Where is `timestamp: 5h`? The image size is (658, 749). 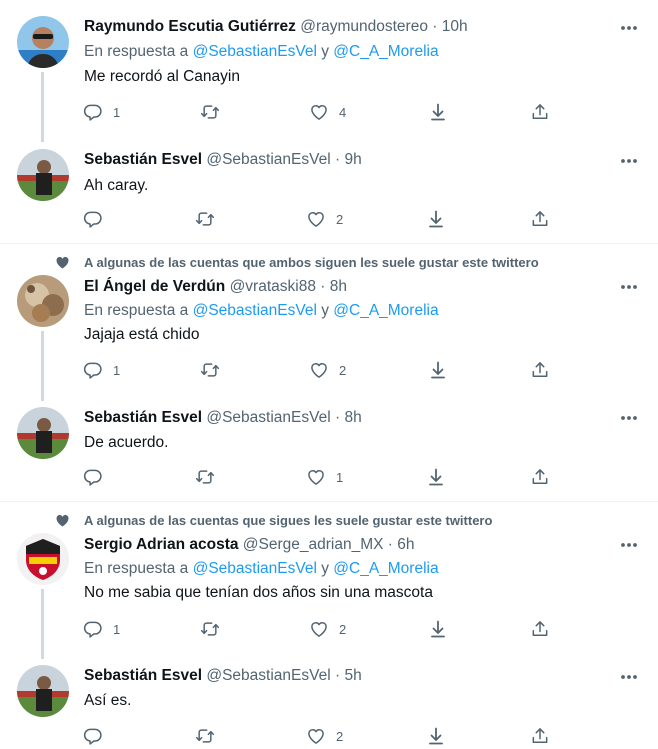
timestamp: 5h is located at coordinates (352, 675).